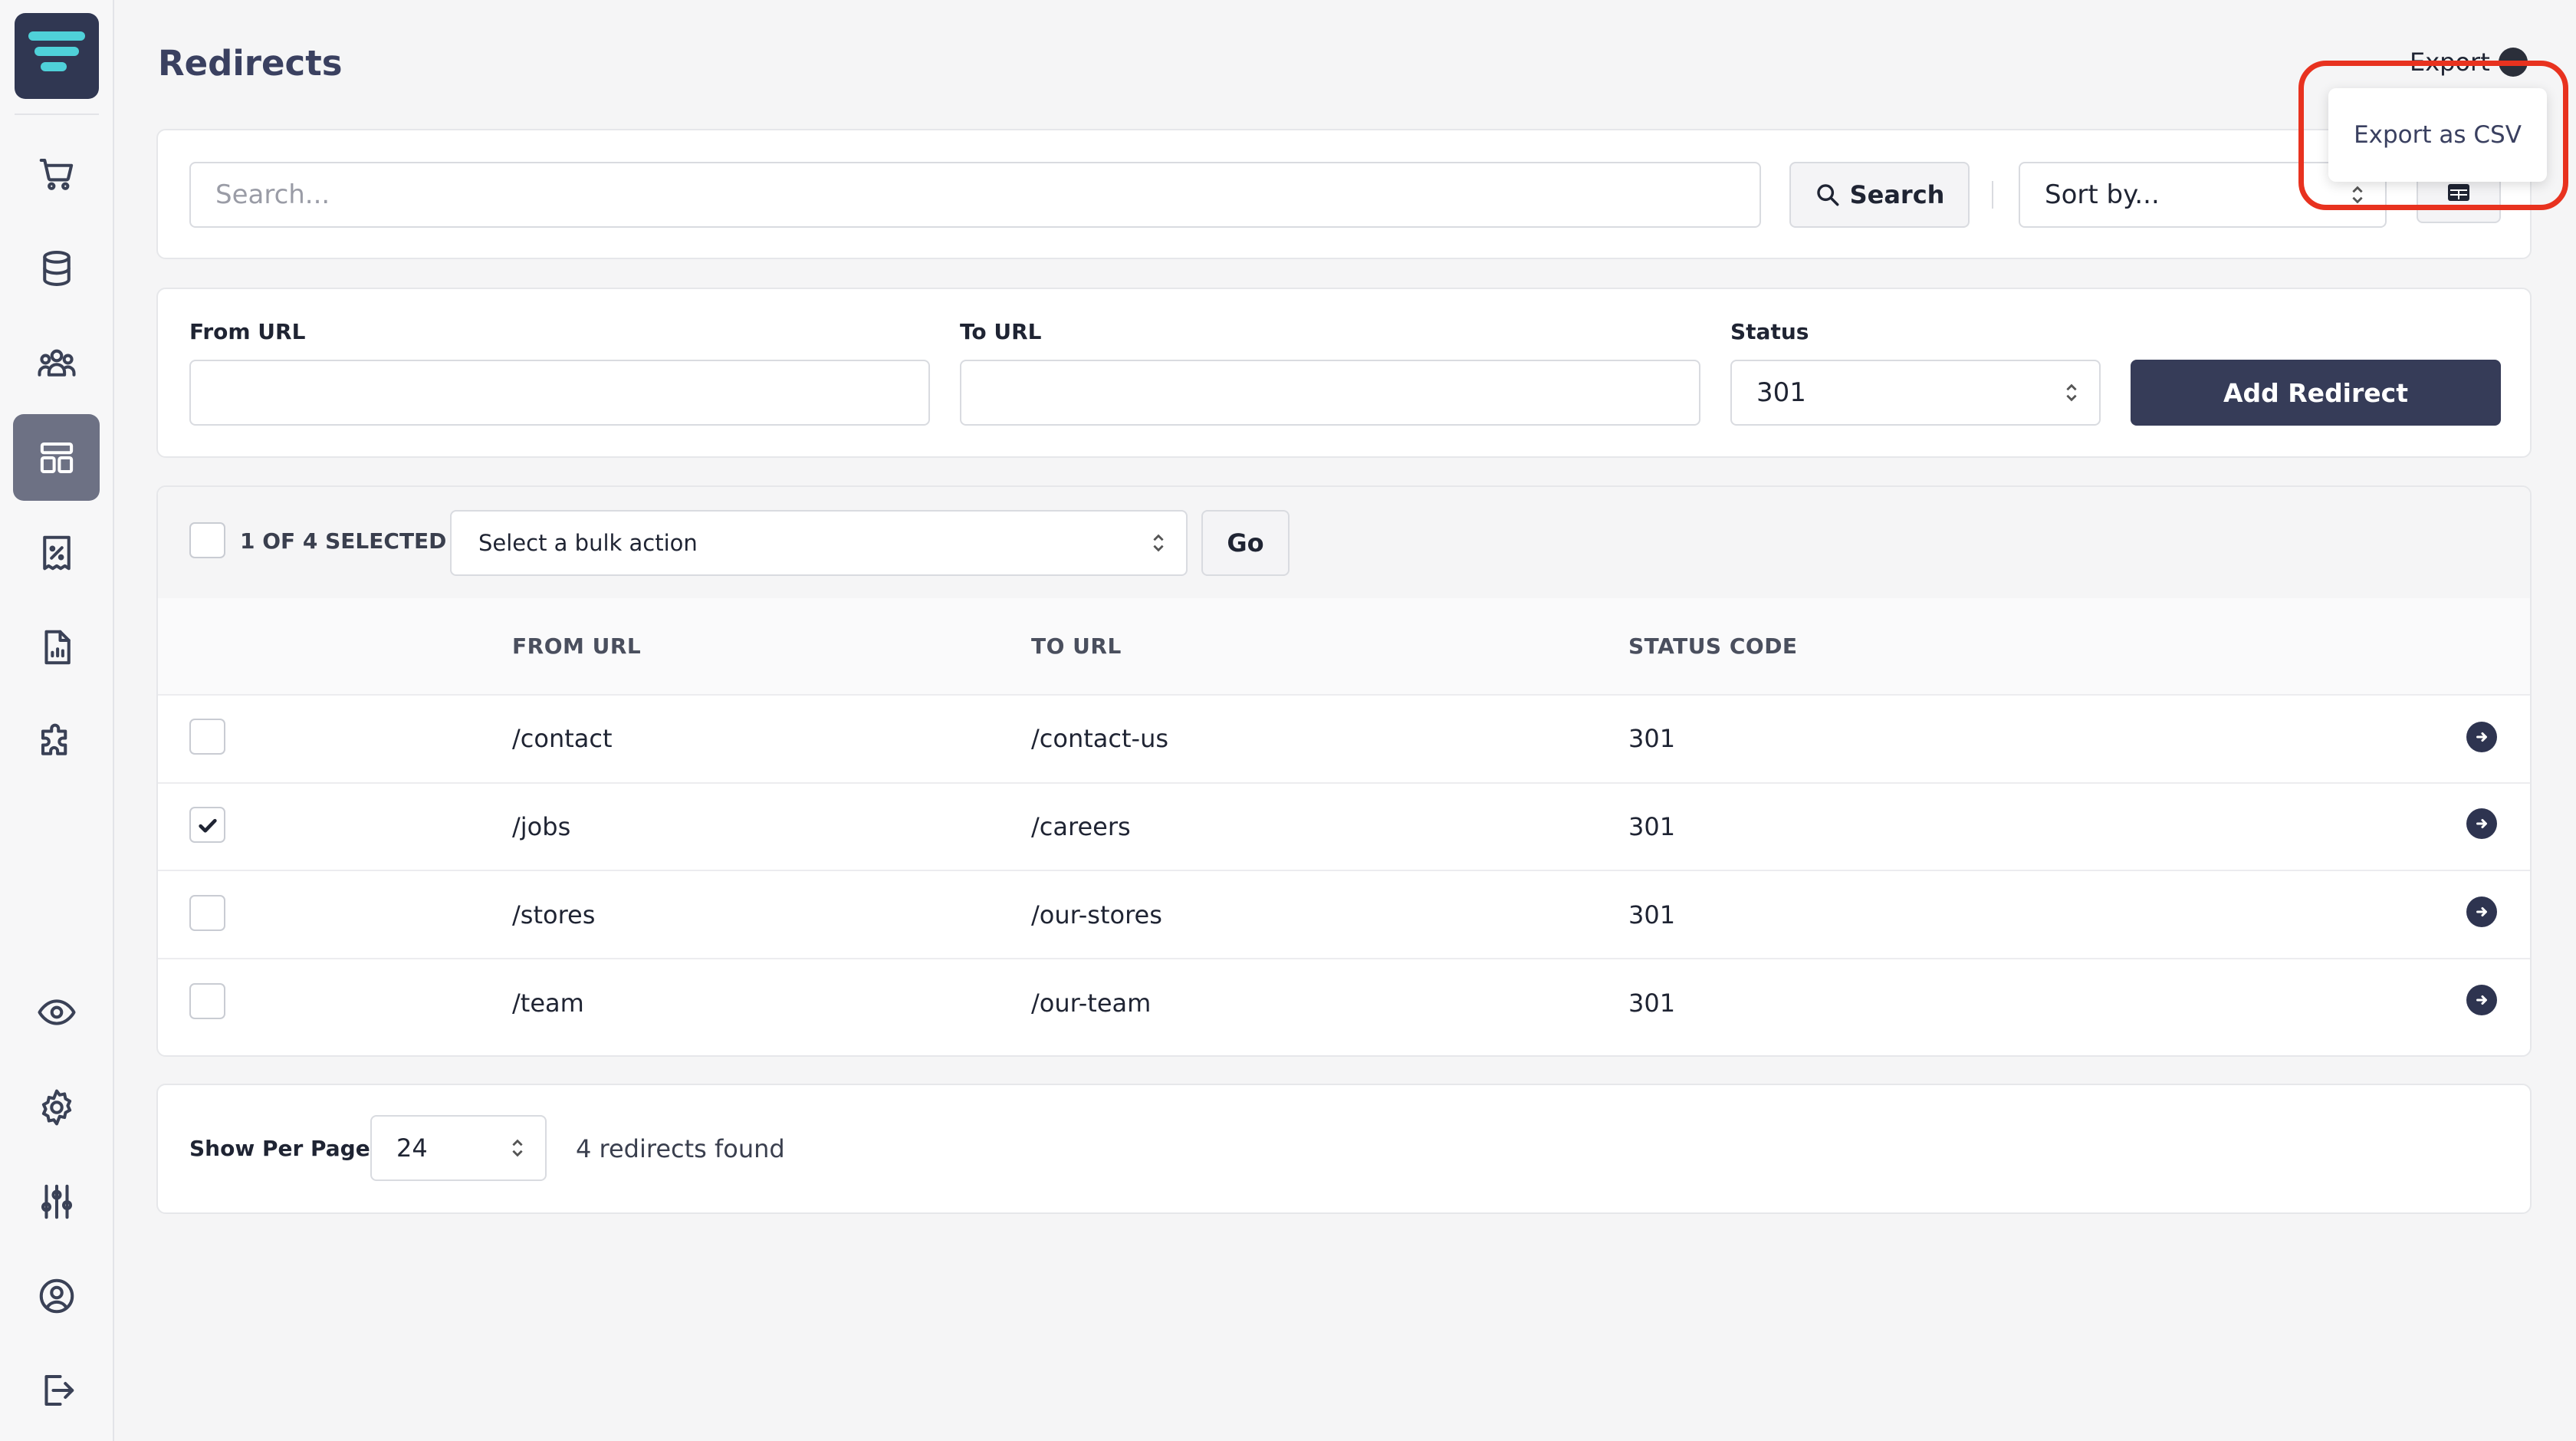 This screenshot has height=1441, width=2576. I want to click on eye-icon, so click(57, 1012).